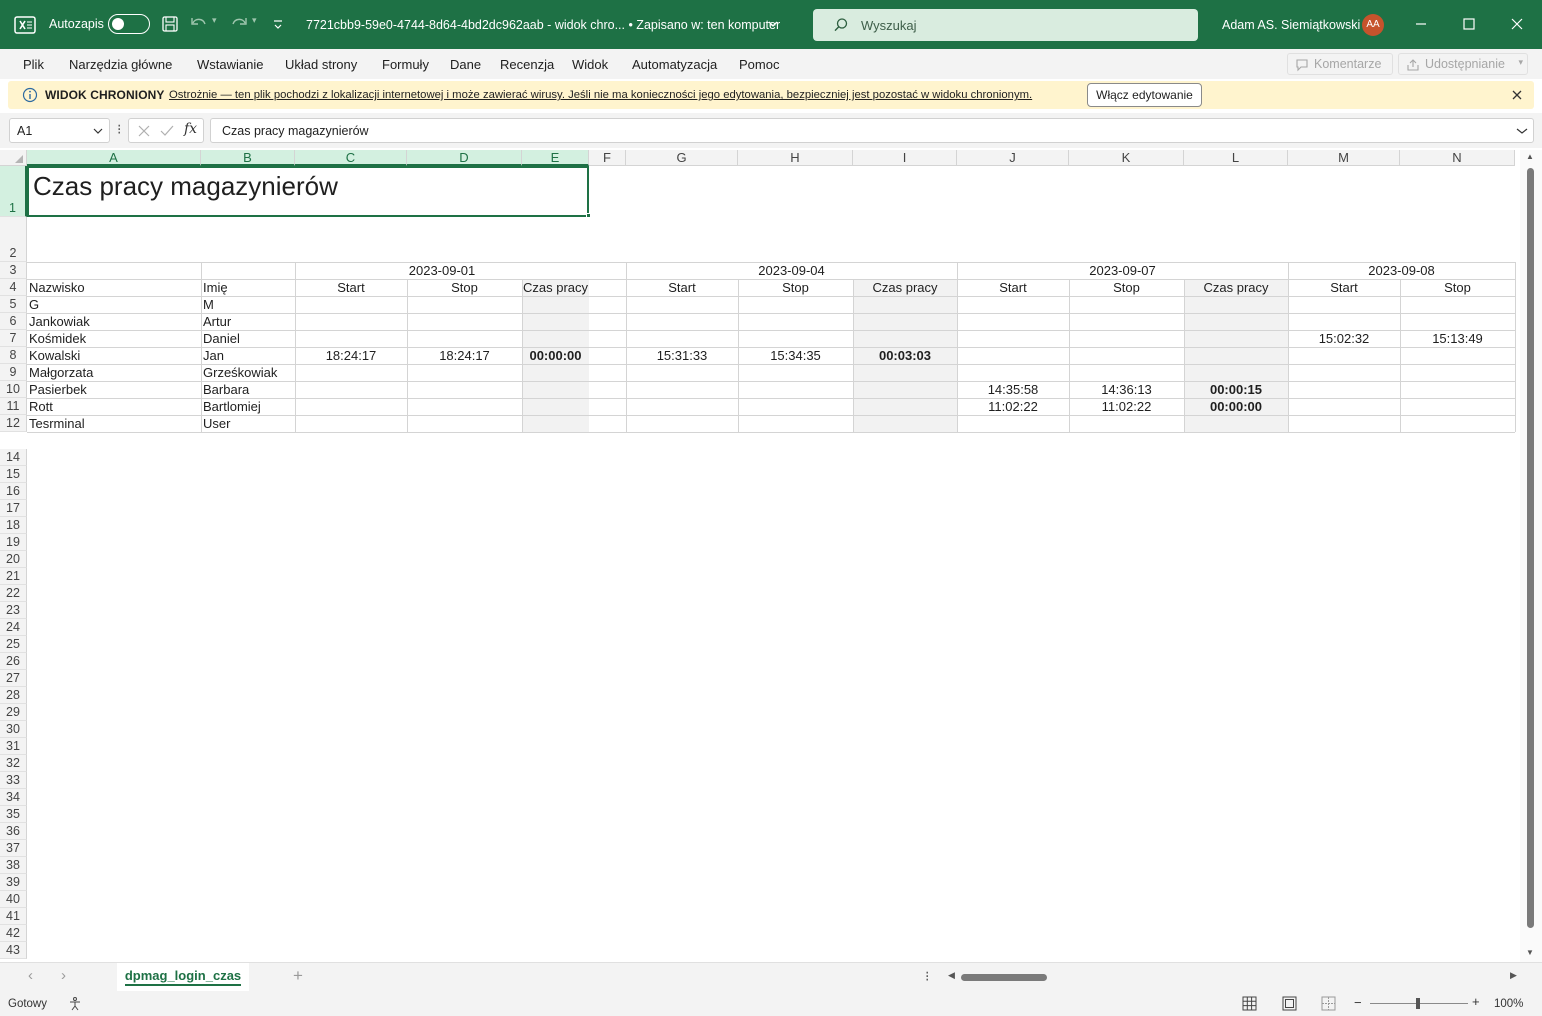  Describe the element at coordinates (13, 661) in the screenshot. I see `row-header-26: 26` at that location.